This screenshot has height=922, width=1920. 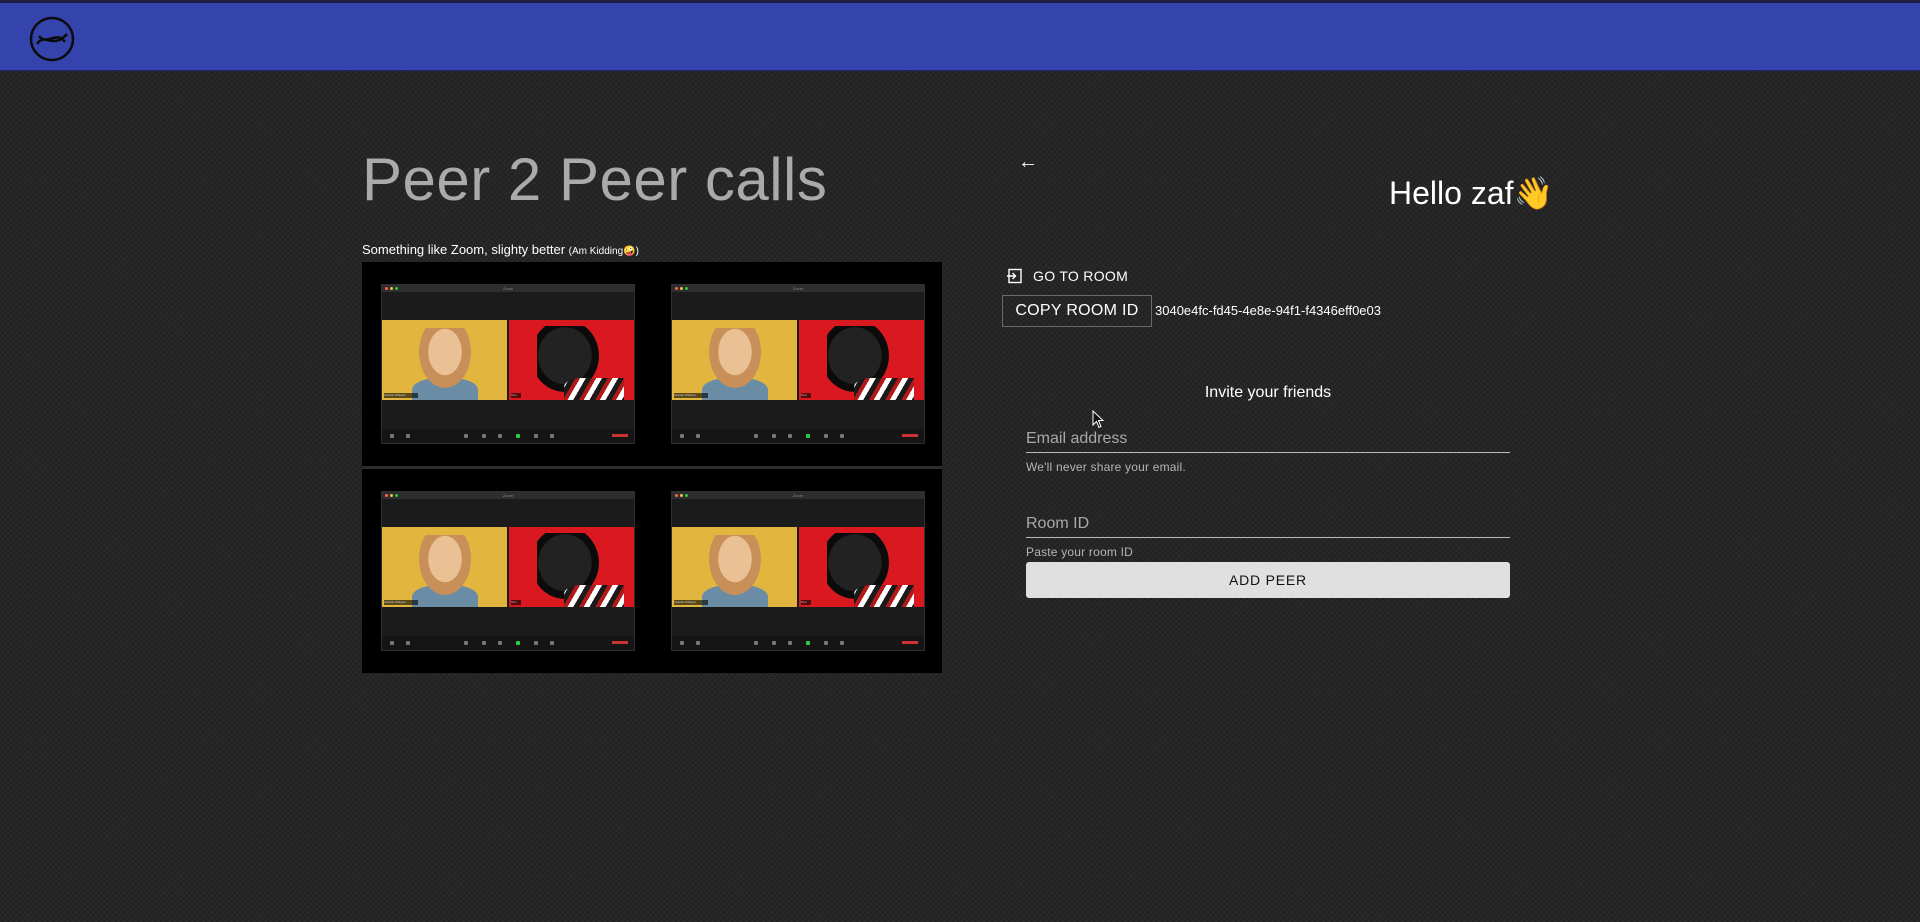 I want to click on subtitle-note: (Am Kidding🤪), so click(x=603, y=251).